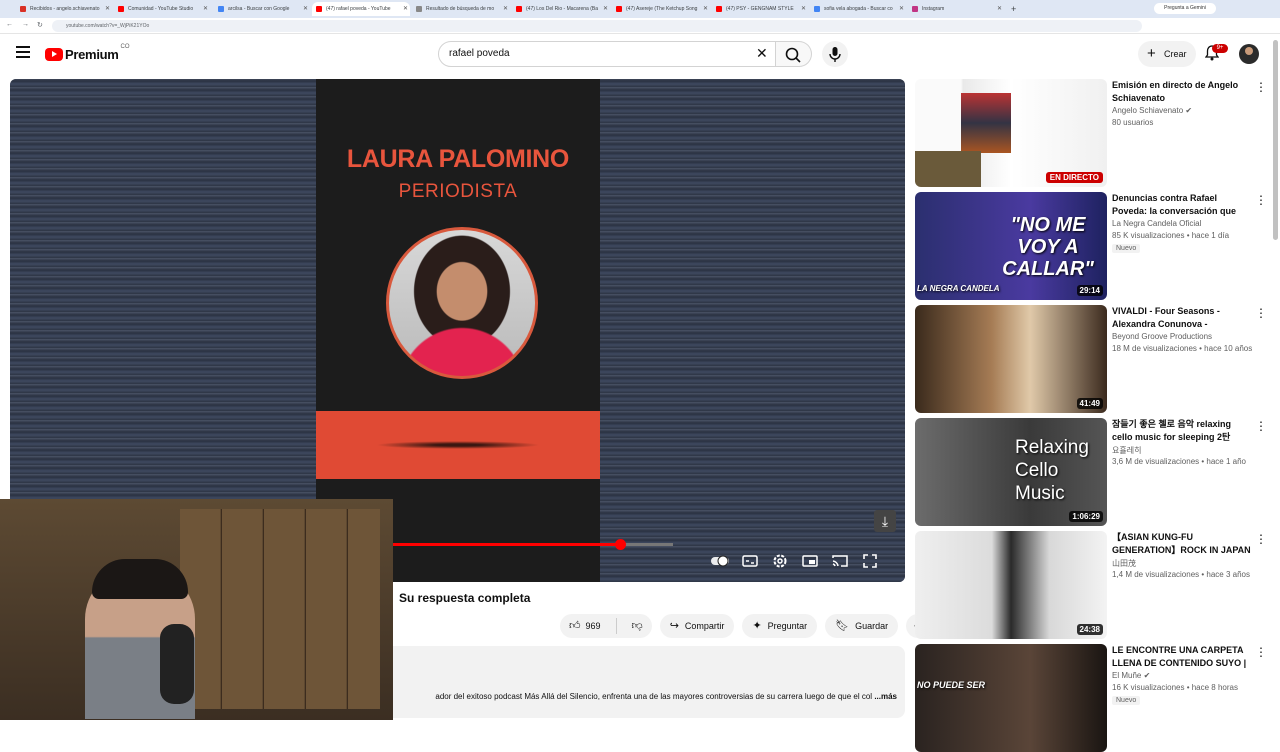 The image size is (1280, 752). What do you see at coordinates (810, 561) in the screenshot?
I see `miniplayer-icon` at bounding box center [810, 561].